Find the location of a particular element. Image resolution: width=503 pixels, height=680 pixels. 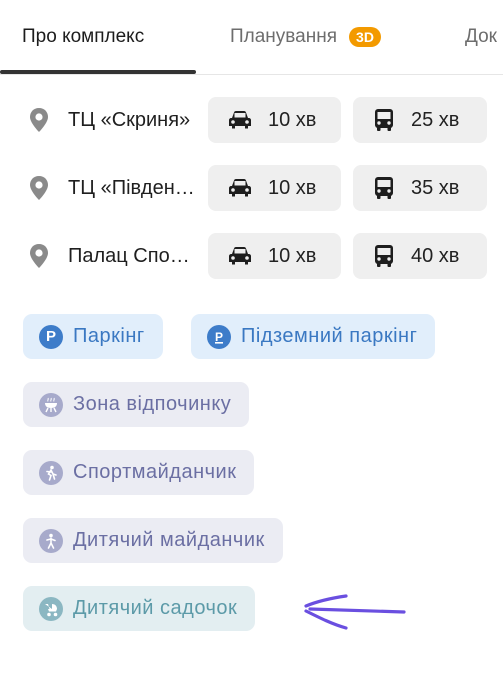

tab-documents: Док is located at coordinates (481, 37).